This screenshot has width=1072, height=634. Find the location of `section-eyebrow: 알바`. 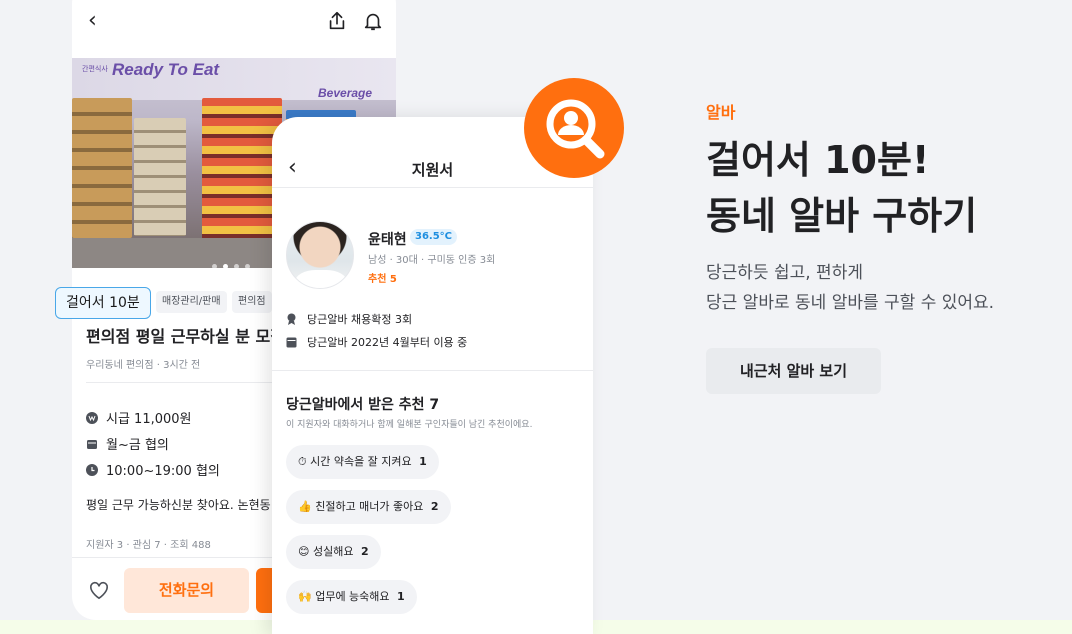

section-eyebrow: 알바 is located at coordinates (721, 112).